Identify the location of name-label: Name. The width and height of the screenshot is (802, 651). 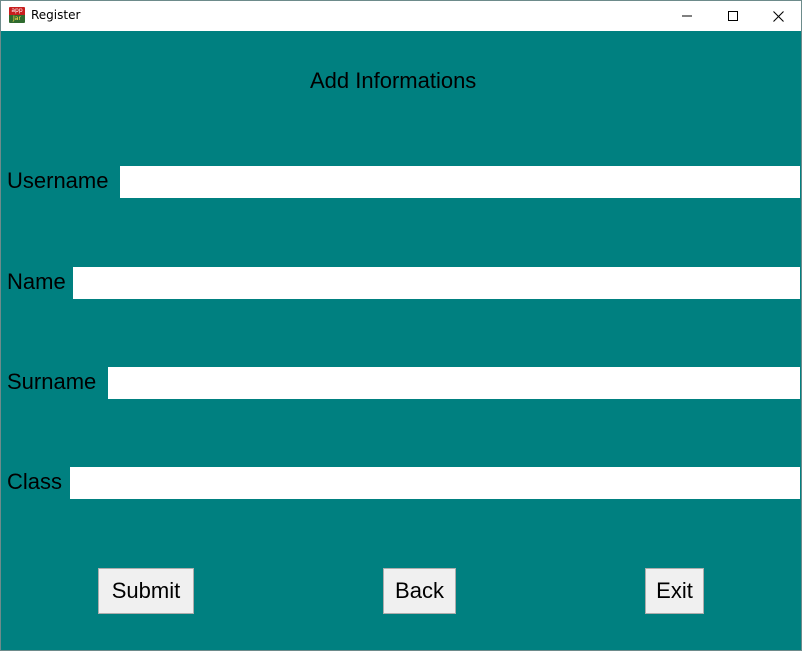
(36, 281).